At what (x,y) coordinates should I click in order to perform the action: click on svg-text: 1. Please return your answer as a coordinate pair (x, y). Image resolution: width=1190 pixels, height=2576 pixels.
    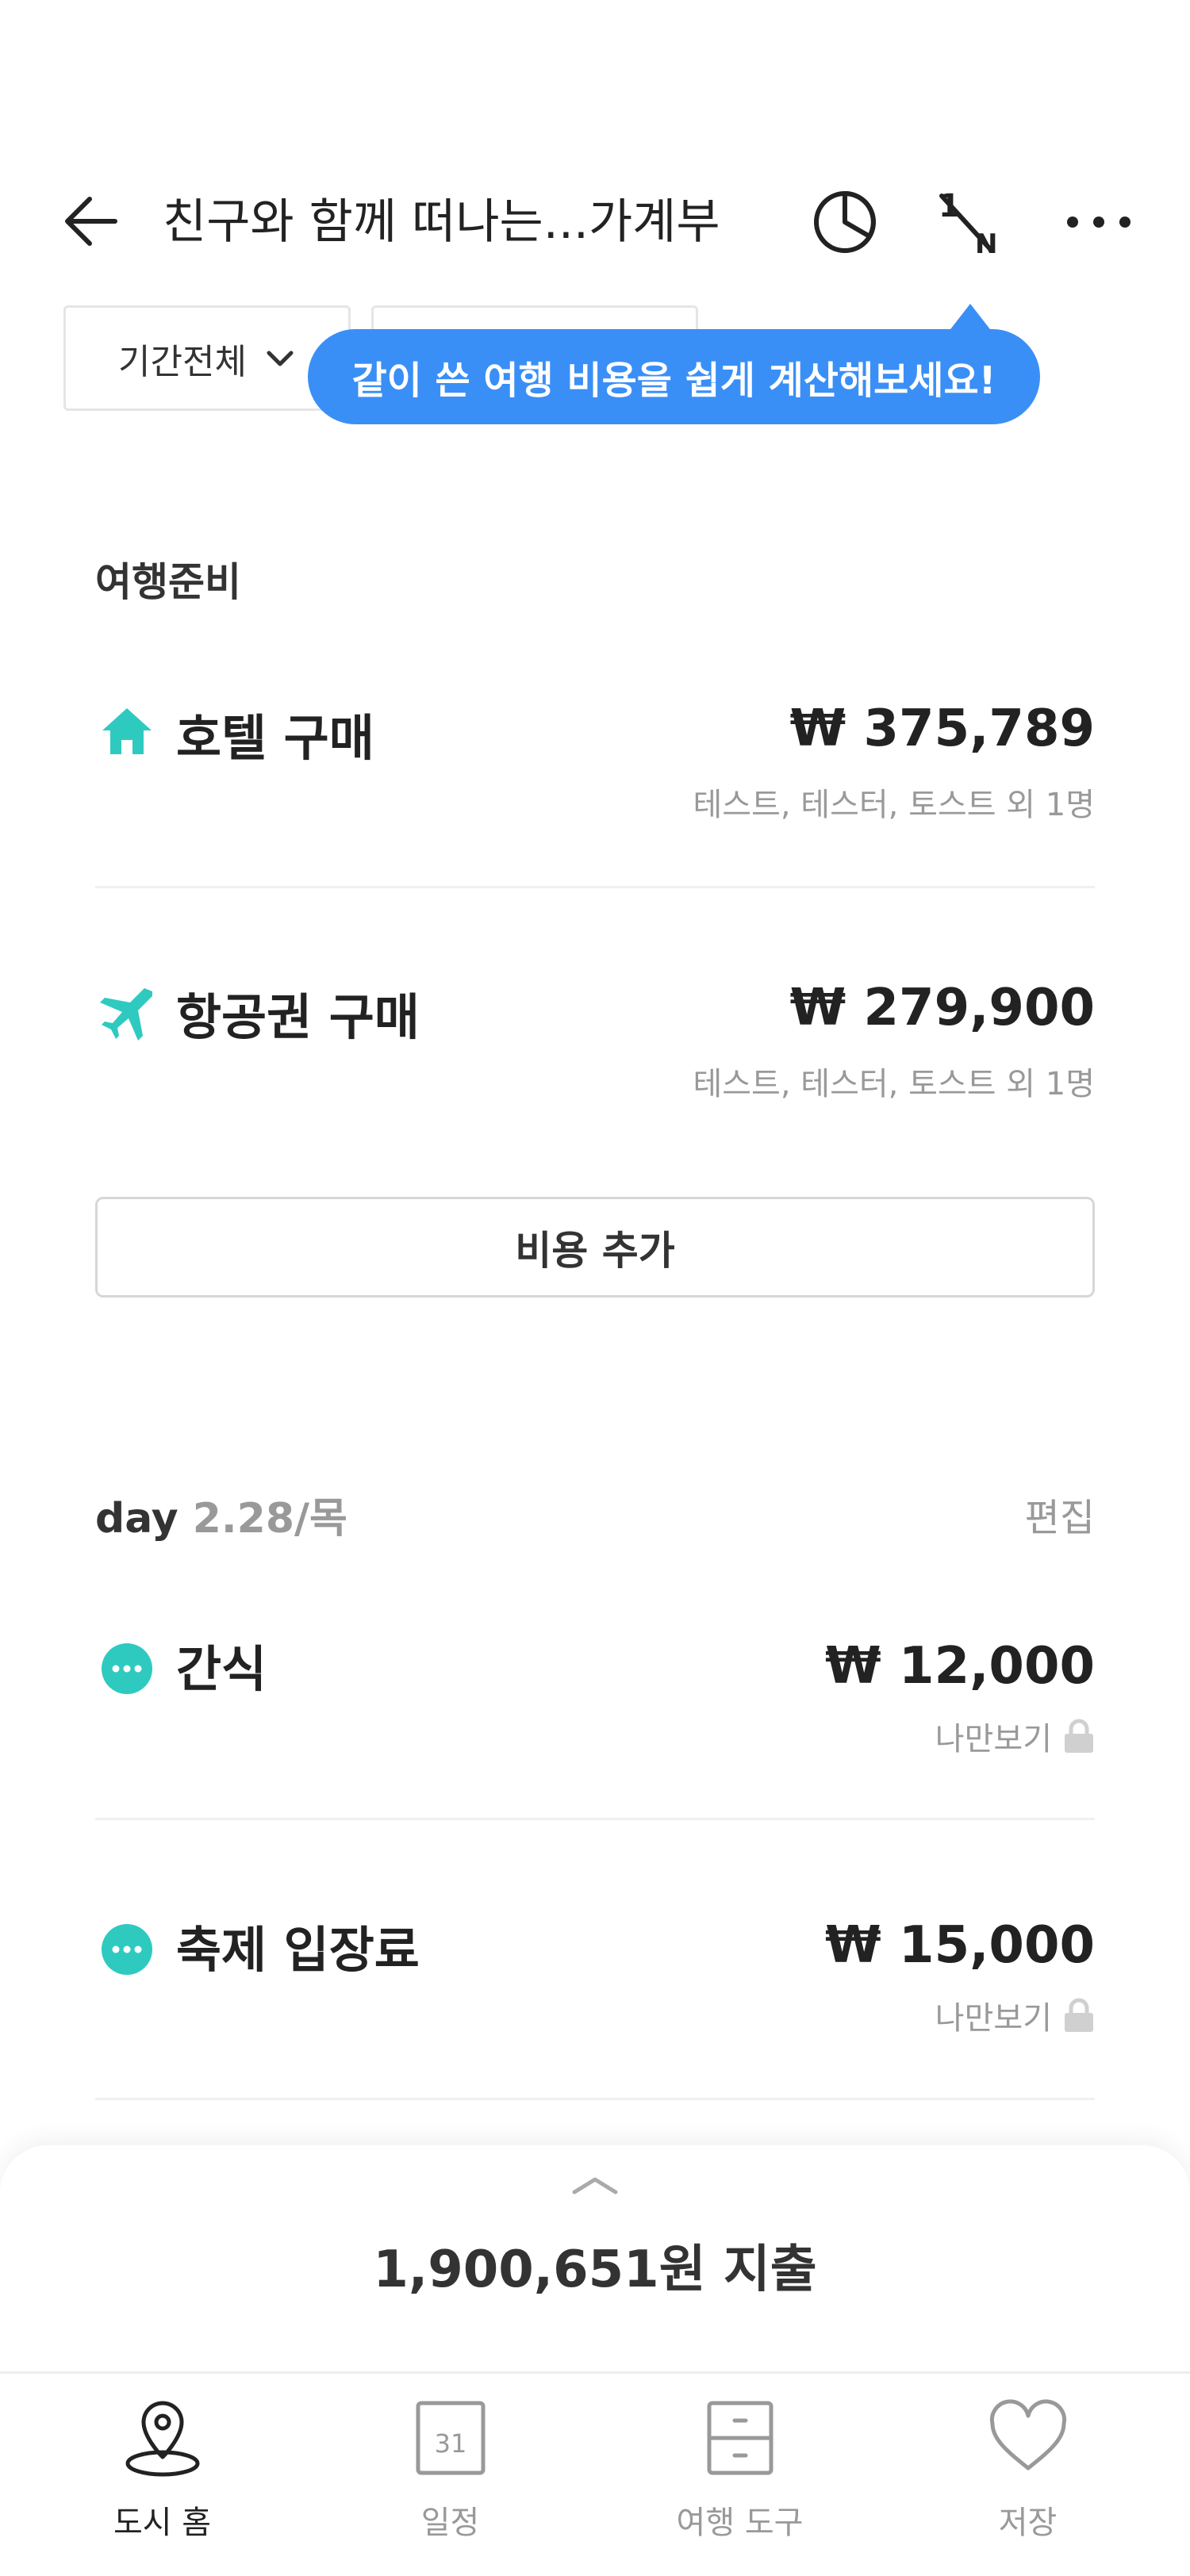
    Looking at the image, I should click on (950, 206).